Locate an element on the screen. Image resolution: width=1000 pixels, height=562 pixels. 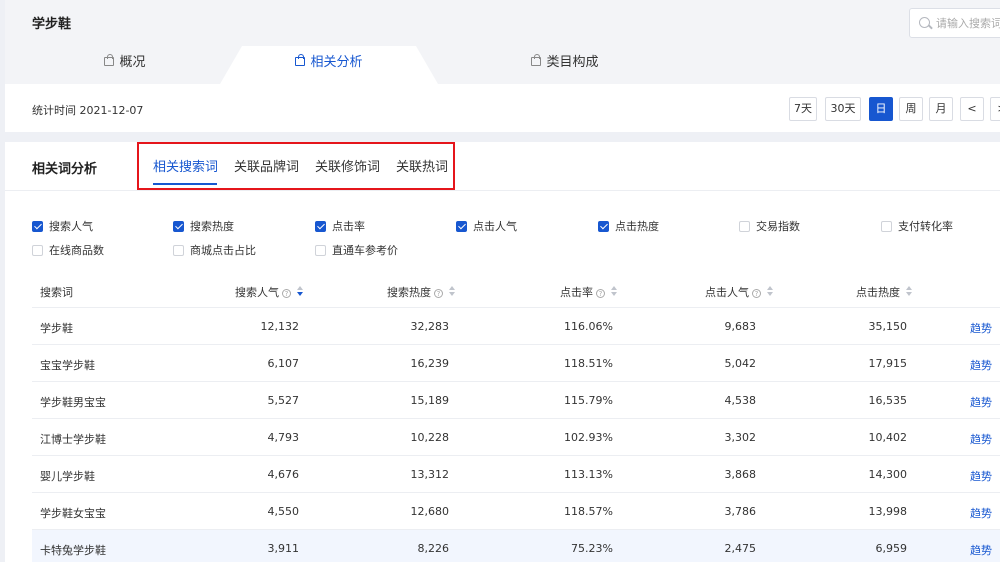
column-header-click-rate: 点击率? is located at coordinates (589, 292).